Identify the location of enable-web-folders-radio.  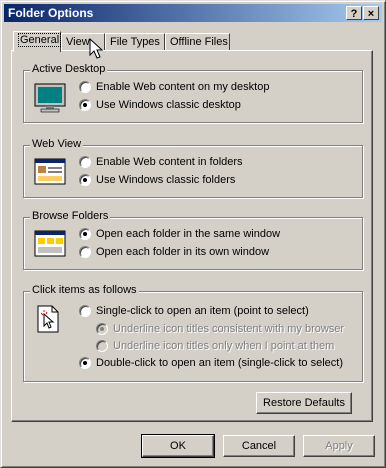
(85, 162).